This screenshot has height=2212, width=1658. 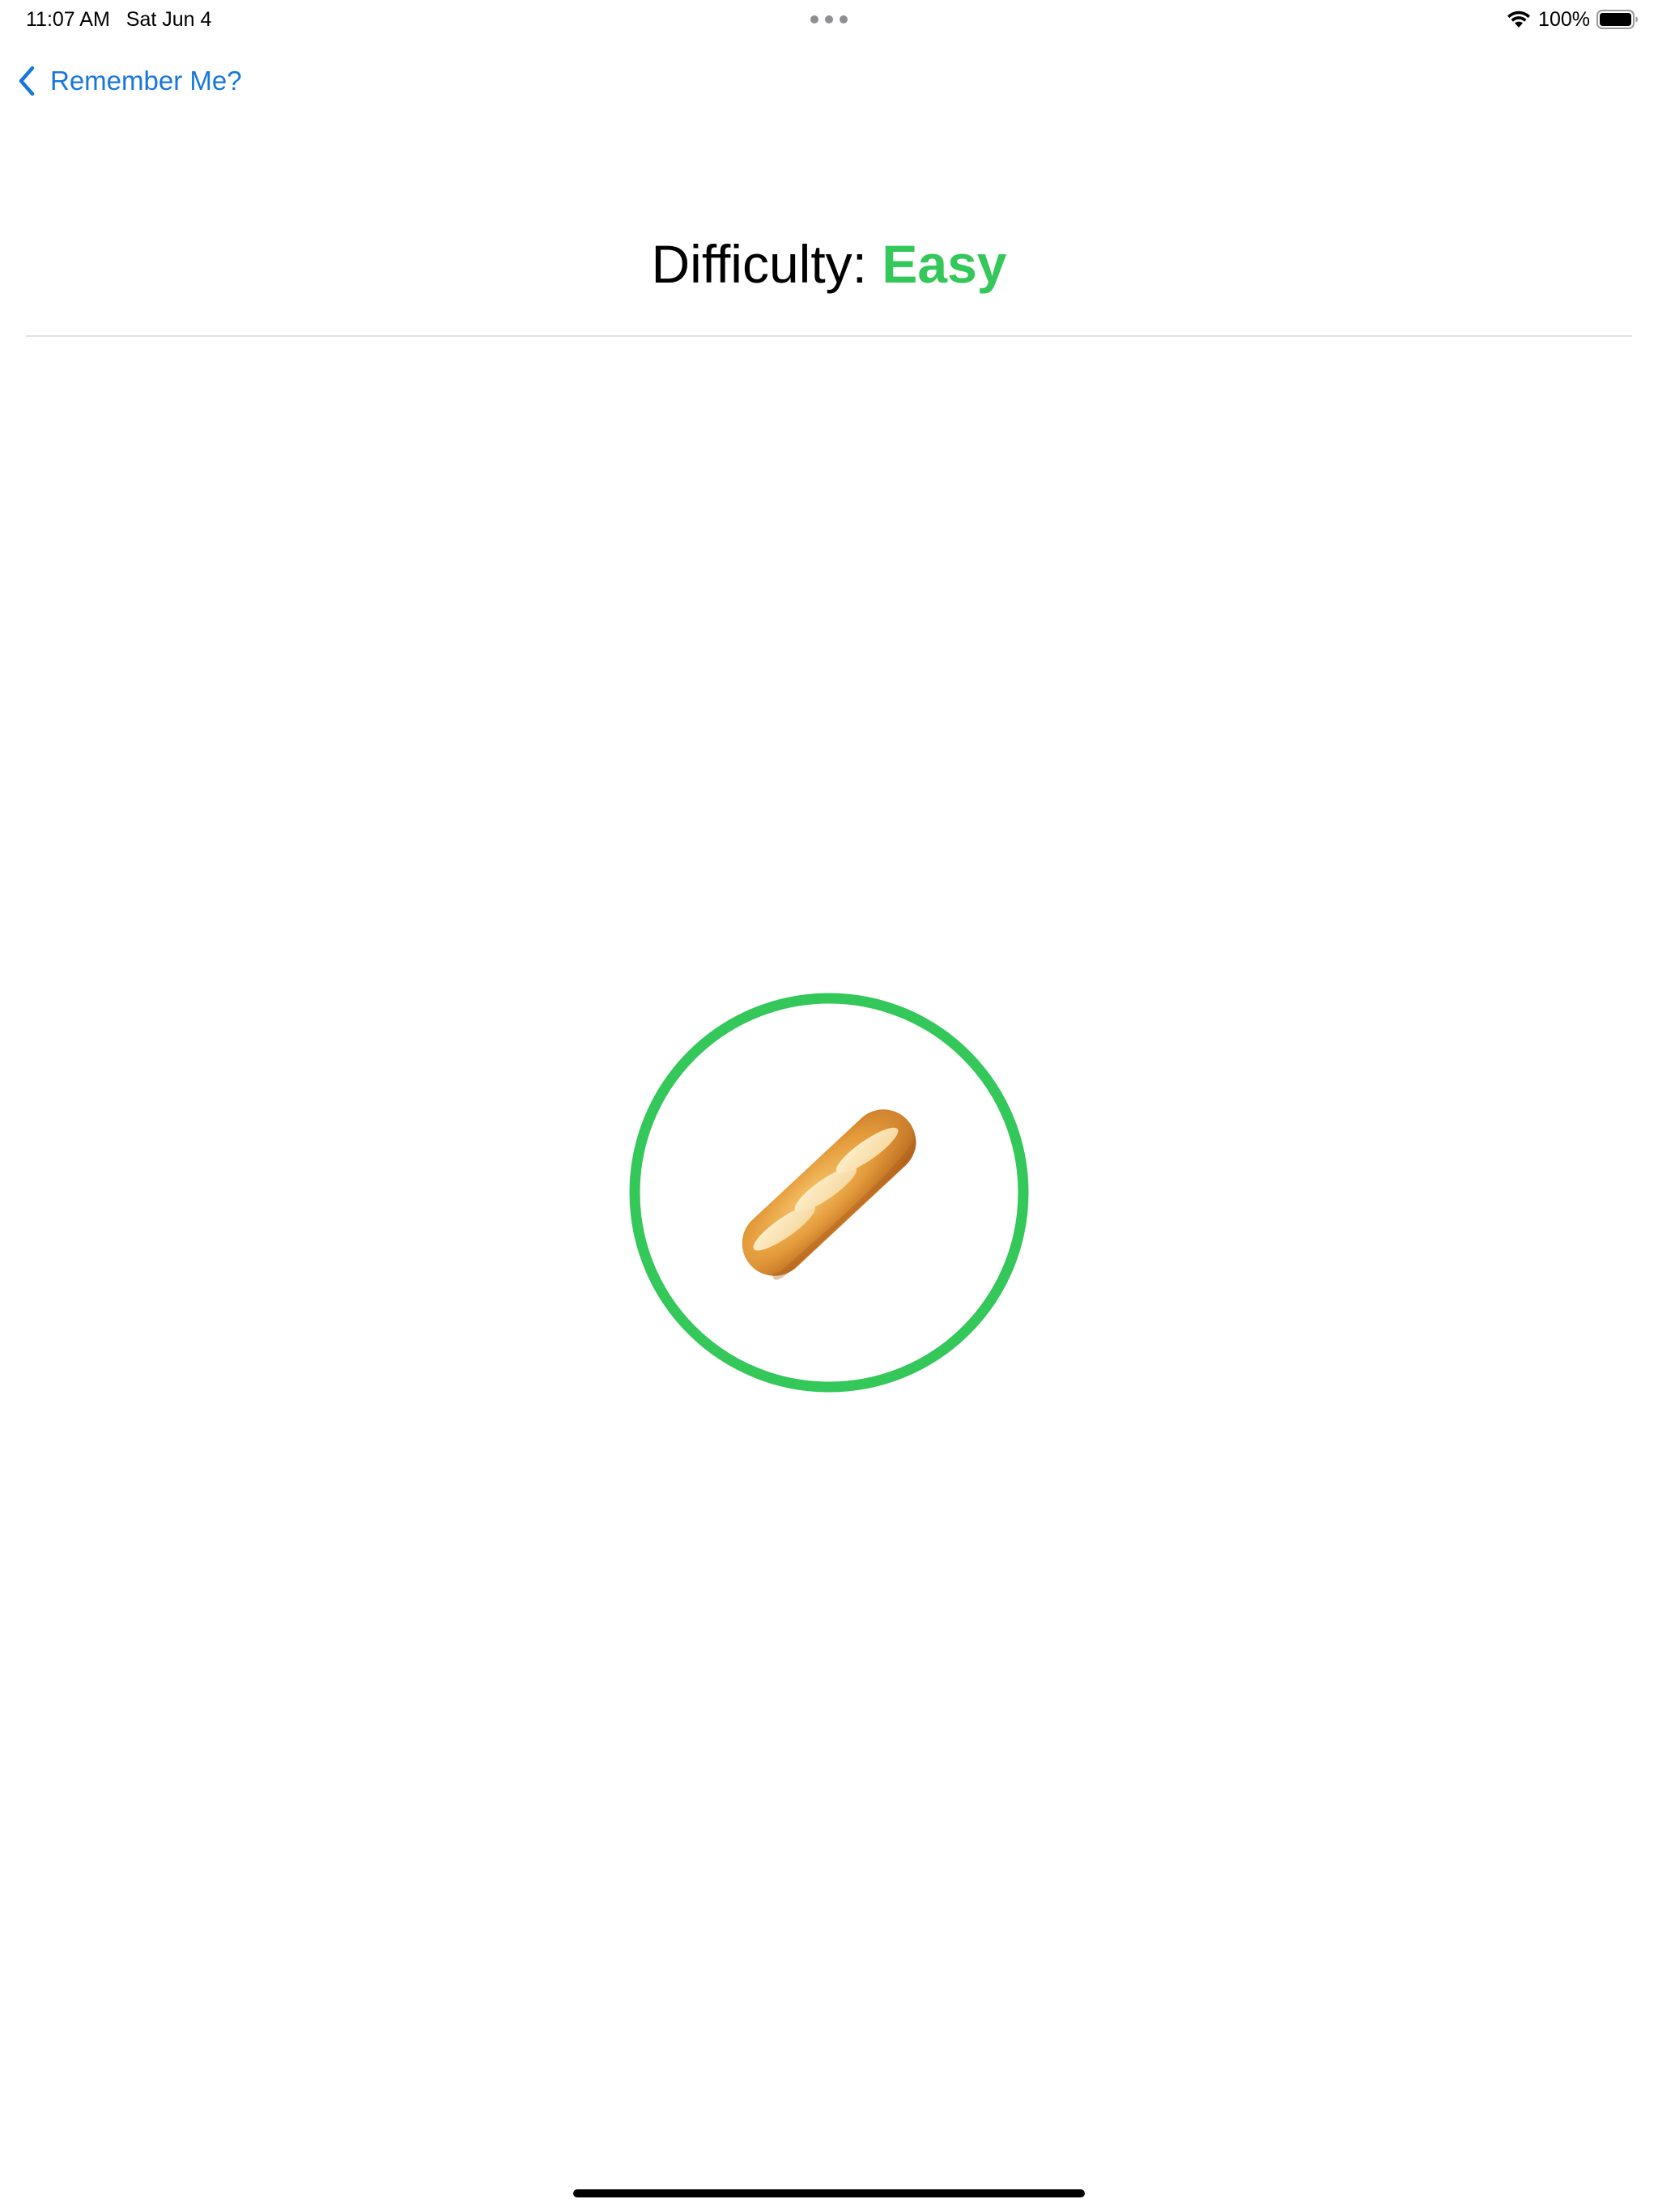 I want to click on home-indicator, so click(x=829, y=2193).